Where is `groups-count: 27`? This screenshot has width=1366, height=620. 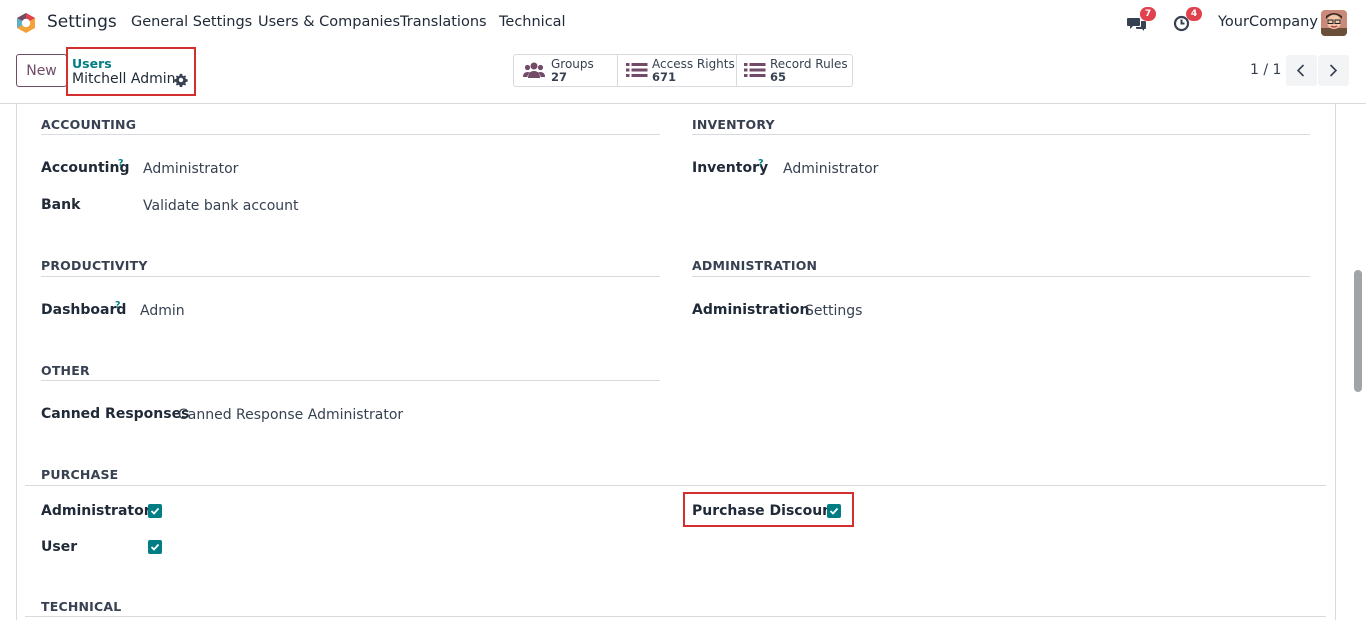 groups-count: 27 is located at coordinates (559, 77).